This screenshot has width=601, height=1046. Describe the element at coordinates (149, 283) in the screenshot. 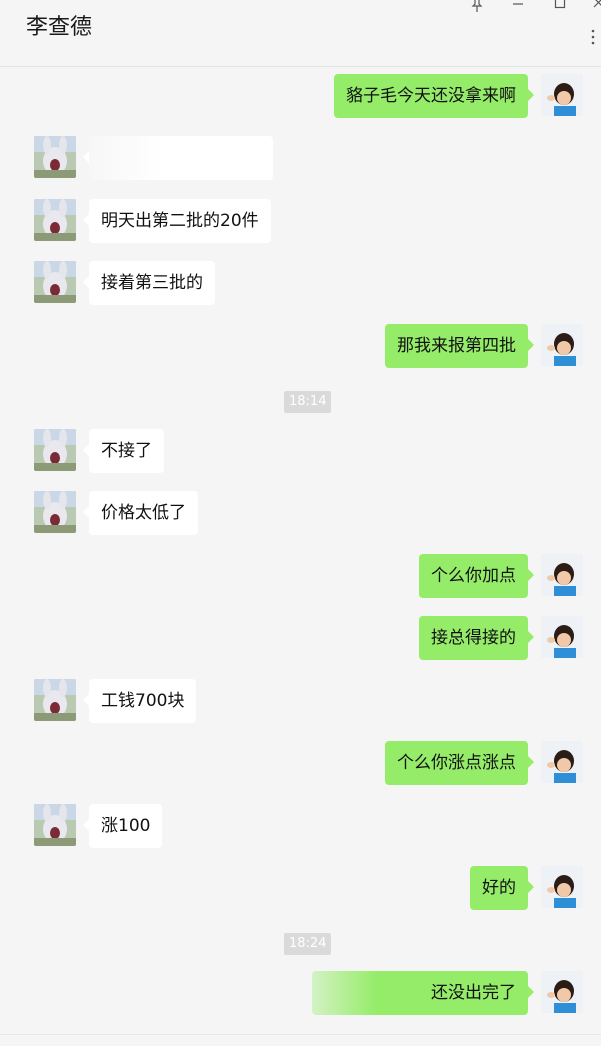

I see `incoming-message: 接着第三批的` at that location.